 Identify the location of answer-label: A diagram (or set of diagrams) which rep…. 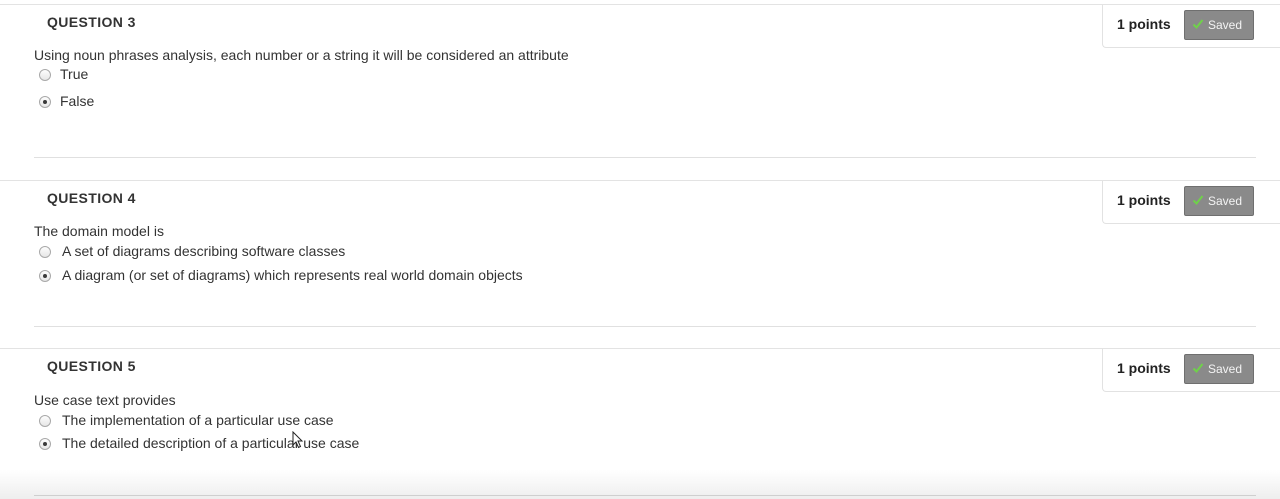
(292, 275).